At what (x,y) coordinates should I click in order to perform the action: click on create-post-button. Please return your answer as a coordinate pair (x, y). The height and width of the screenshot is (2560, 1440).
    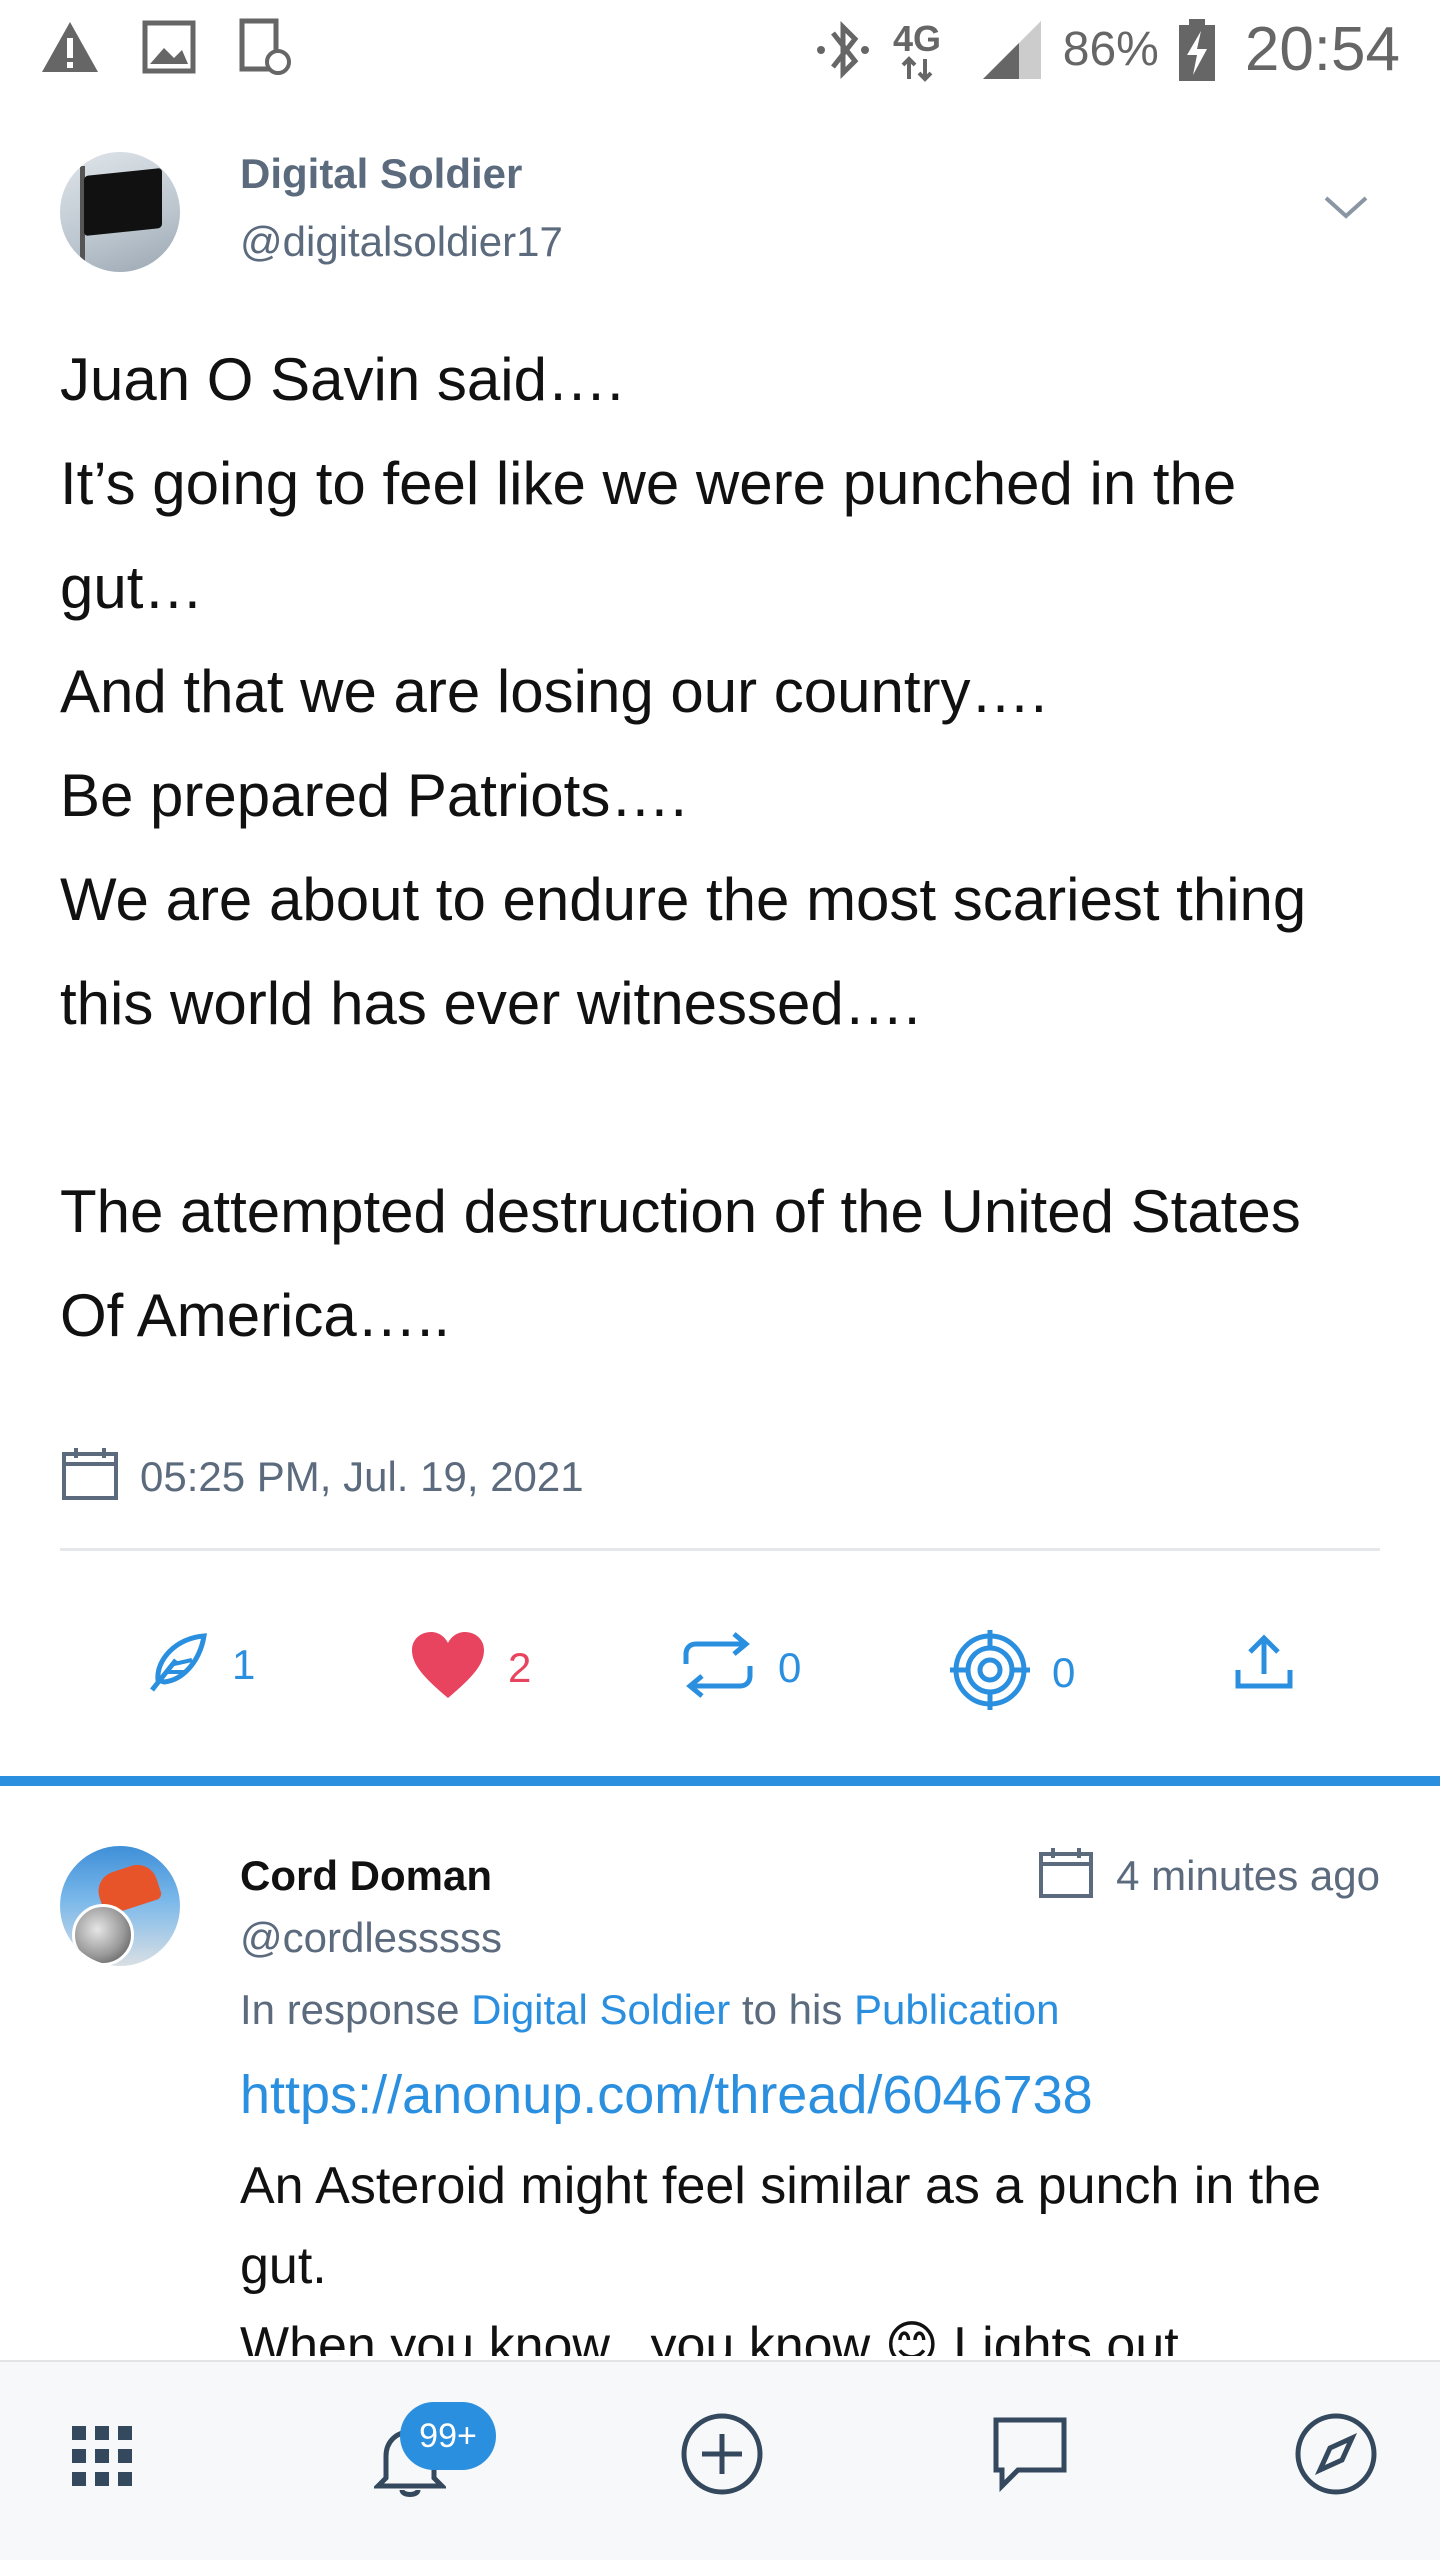
    Looking at the image, I should click on (722, 2456).